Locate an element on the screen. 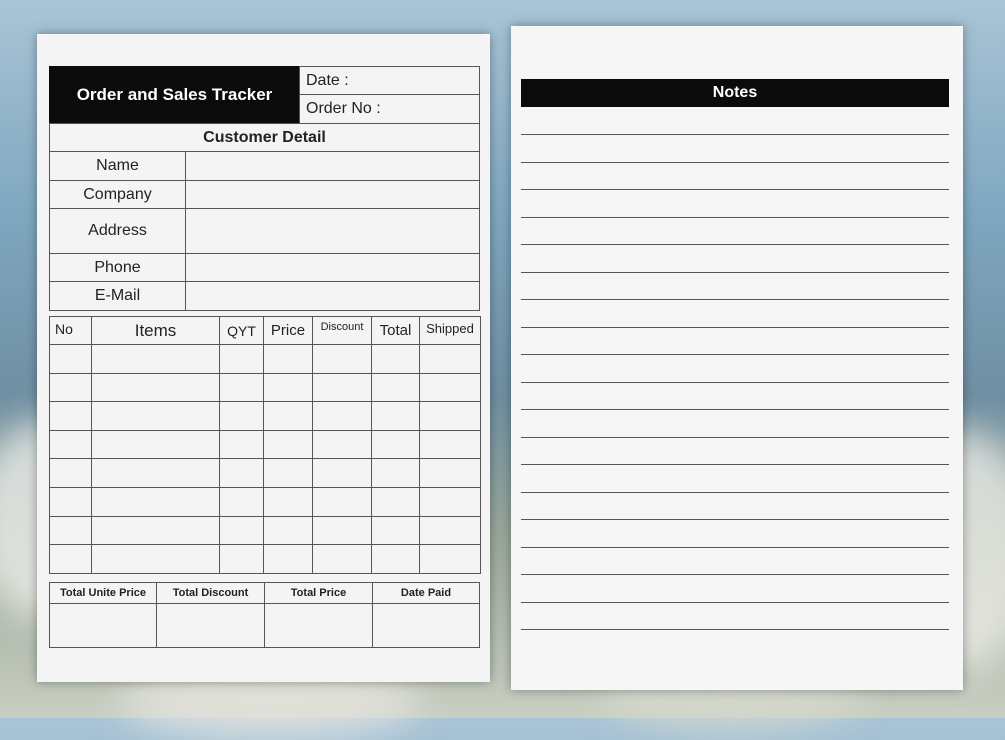 Image resolution: width=1005 pixels, height=740 pixels. company-label-text: Company is located at coordinates (117, 194).